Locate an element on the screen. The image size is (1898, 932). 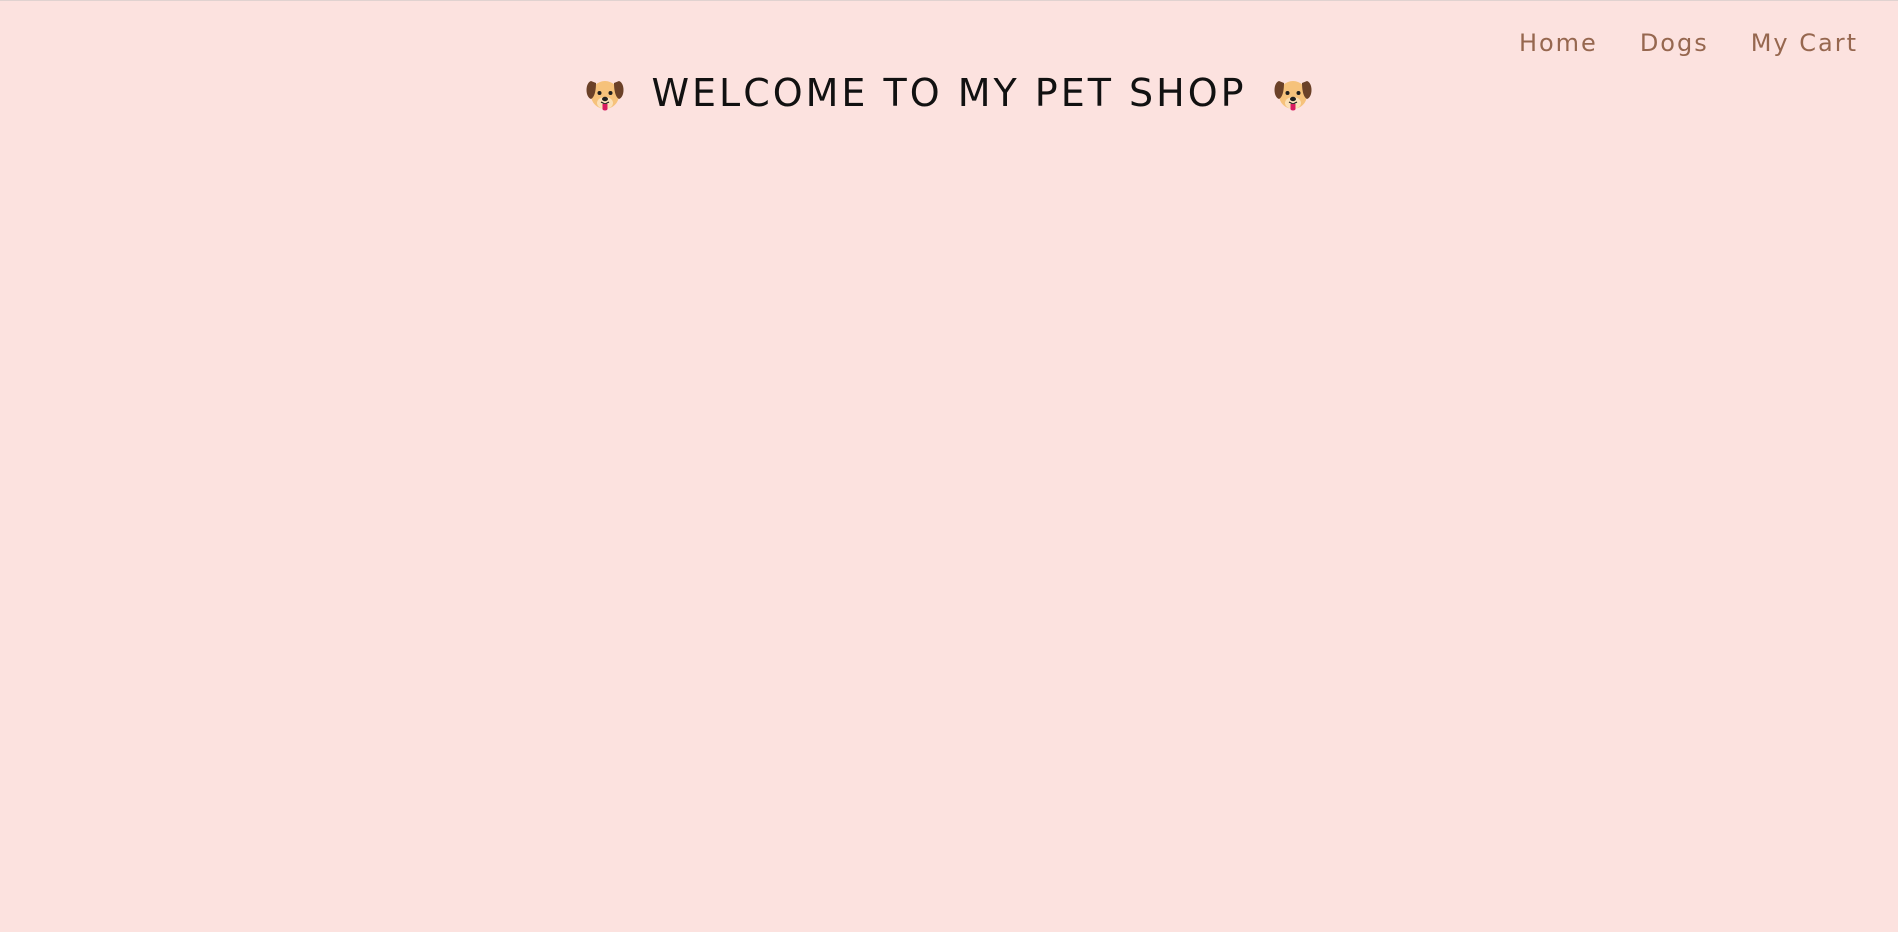
page-header: WELCOME TO MY PET SHOP is located at coordinates (949, 93).